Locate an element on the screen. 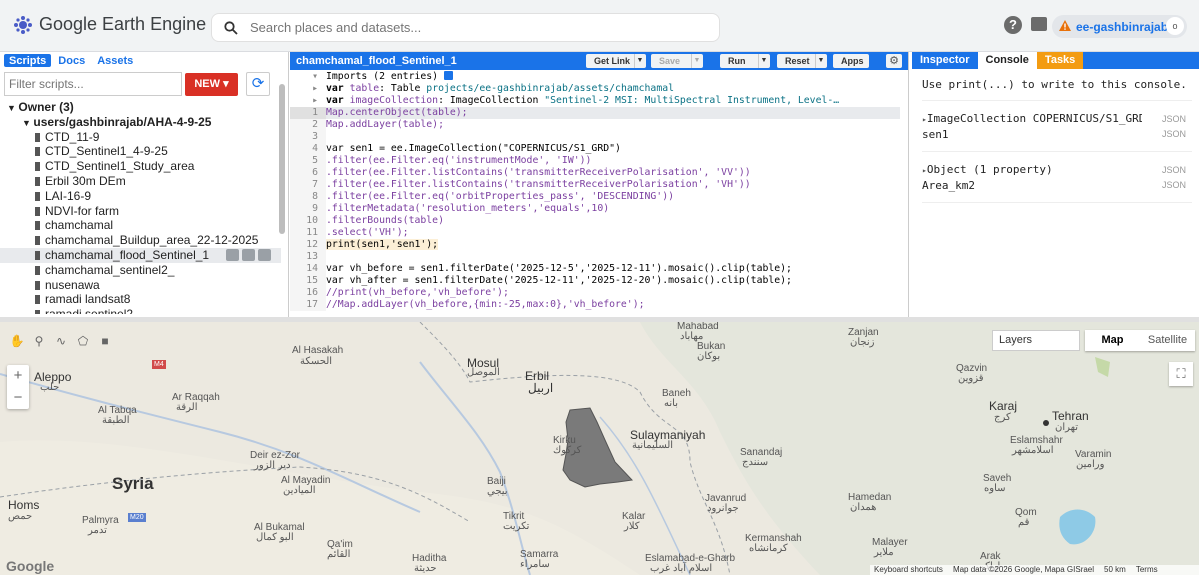 The height and width of the screenshot is (575, 1199). code-line: 10 .filterBounds(table) is located at coordinates (595, 221).